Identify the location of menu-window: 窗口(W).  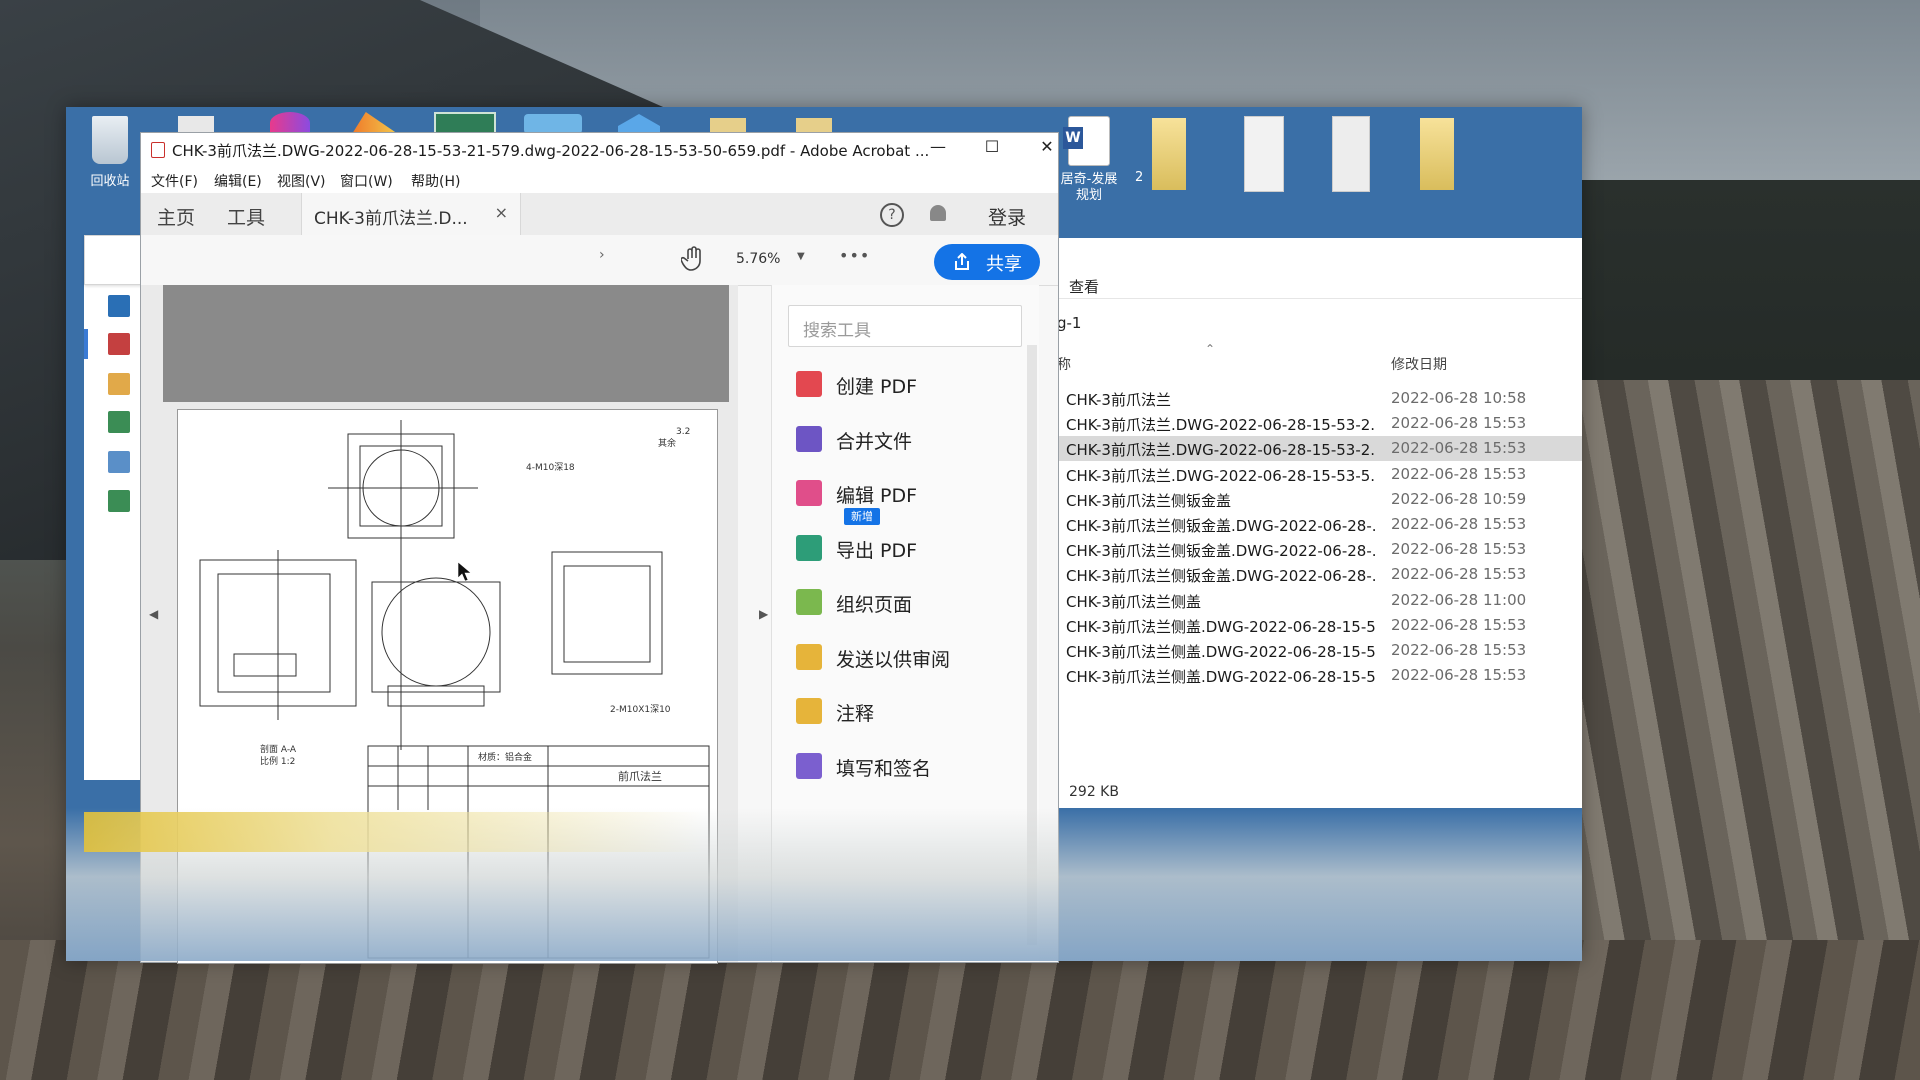
(366, 181).